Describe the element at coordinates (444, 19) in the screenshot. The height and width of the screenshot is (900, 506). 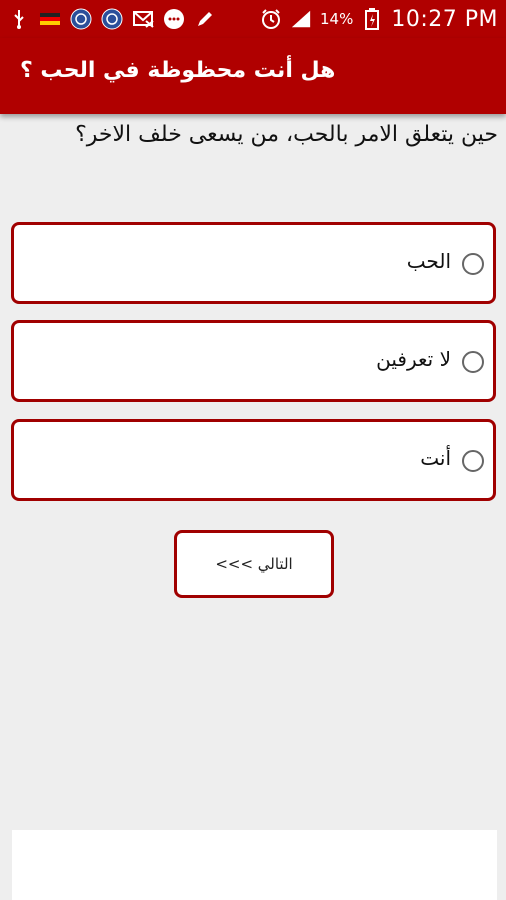
I see `clock-time: 10:27 PM` at that location.